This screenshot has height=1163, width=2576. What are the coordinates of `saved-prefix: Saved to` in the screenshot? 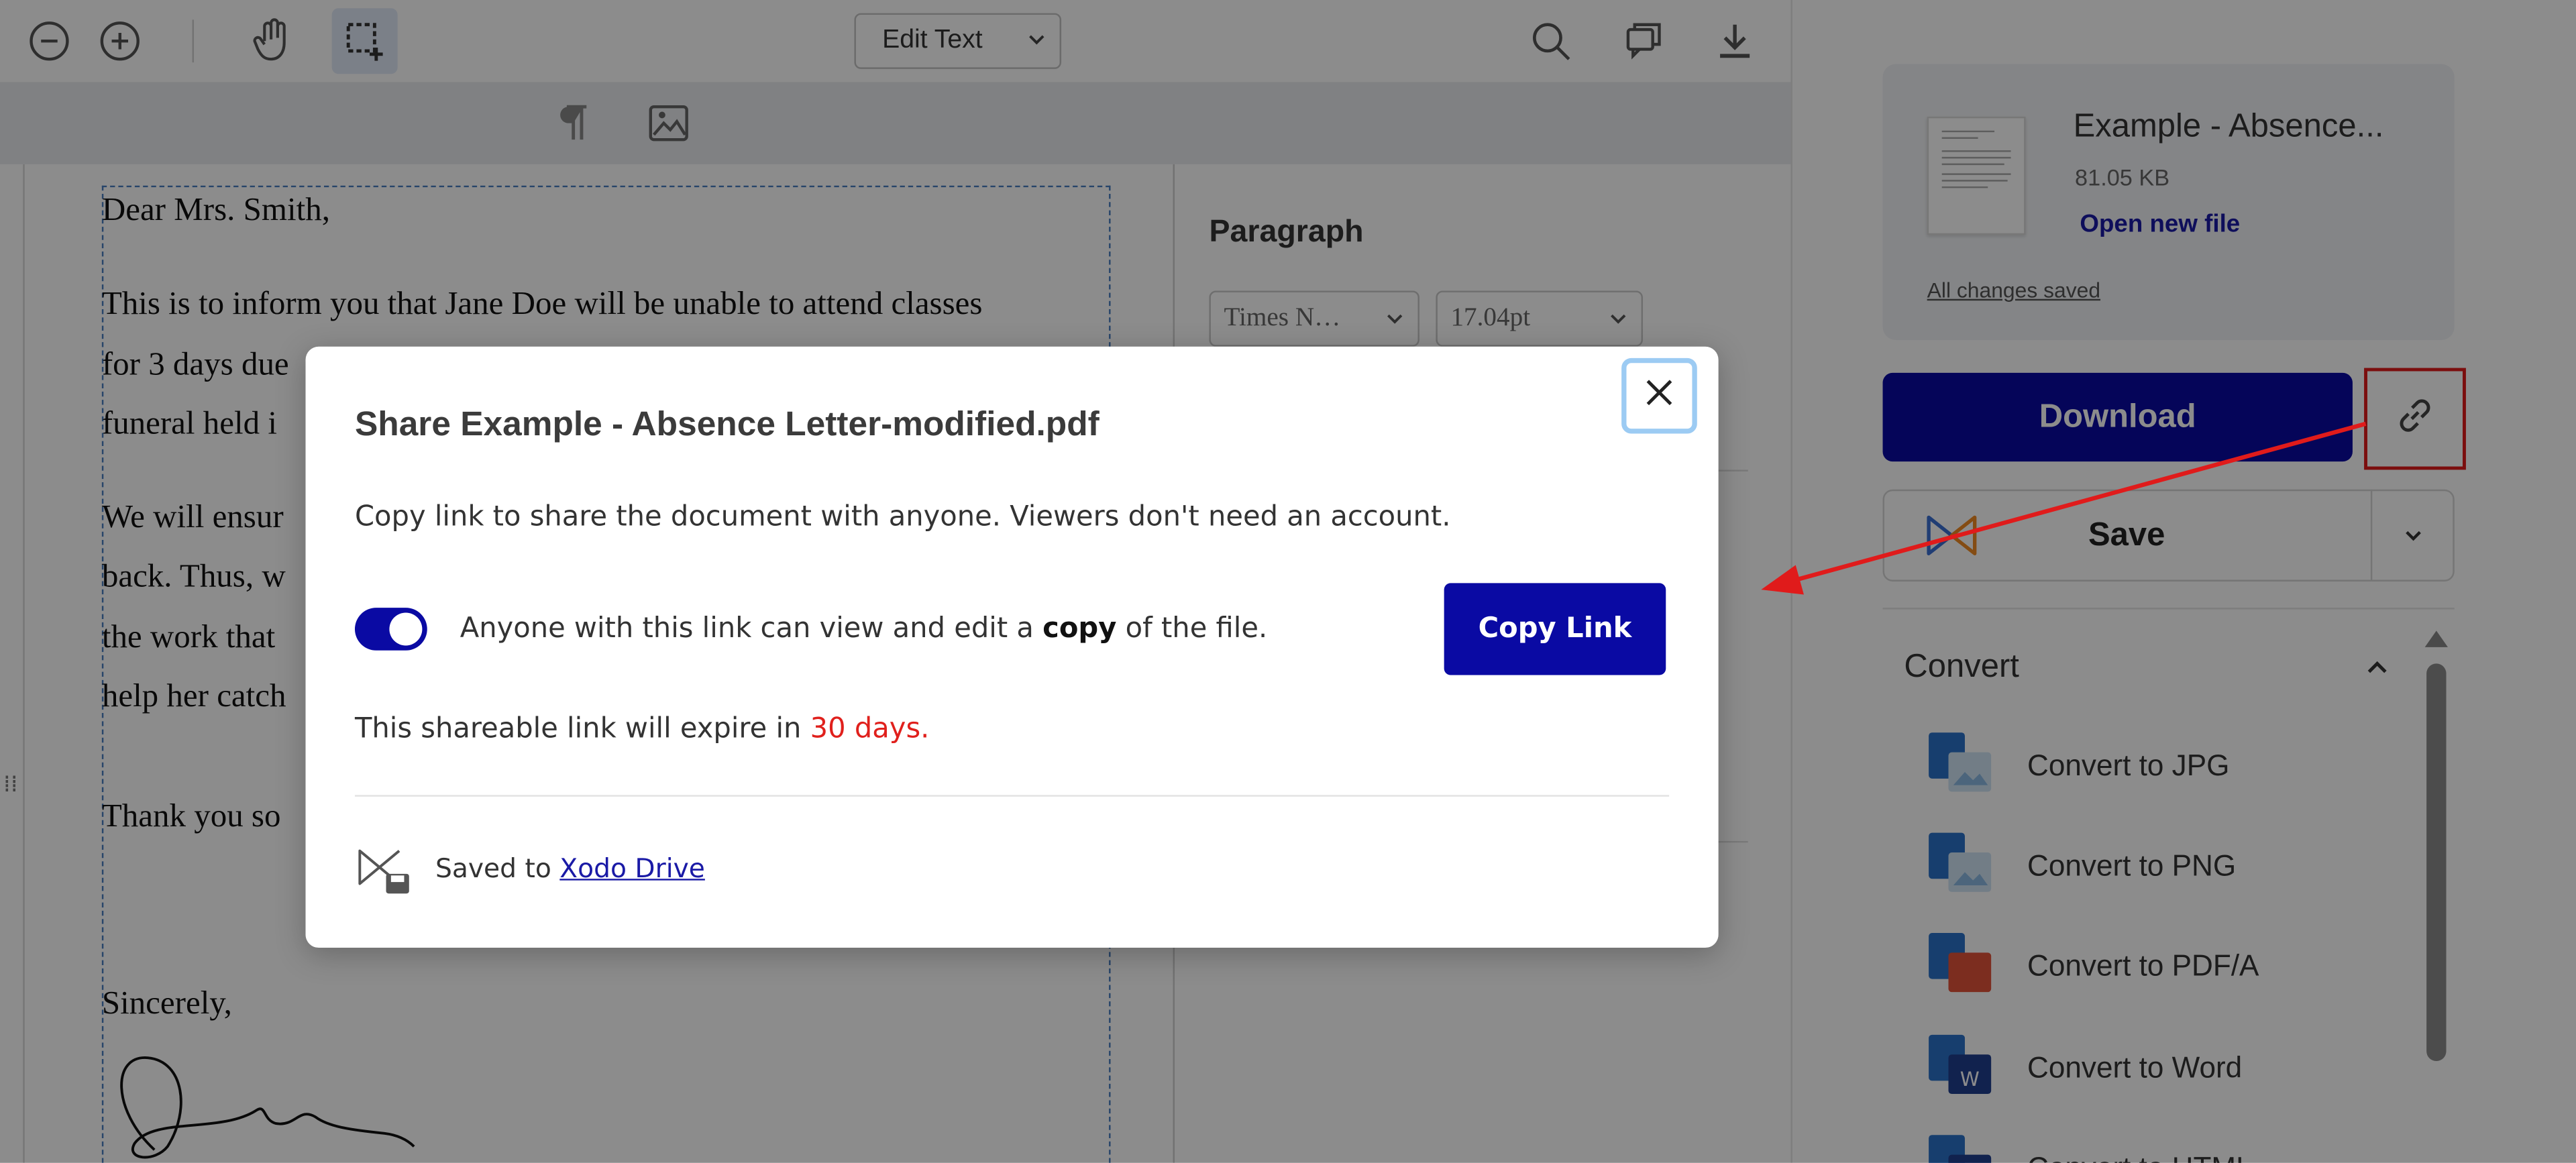 It's located at (497, 868).